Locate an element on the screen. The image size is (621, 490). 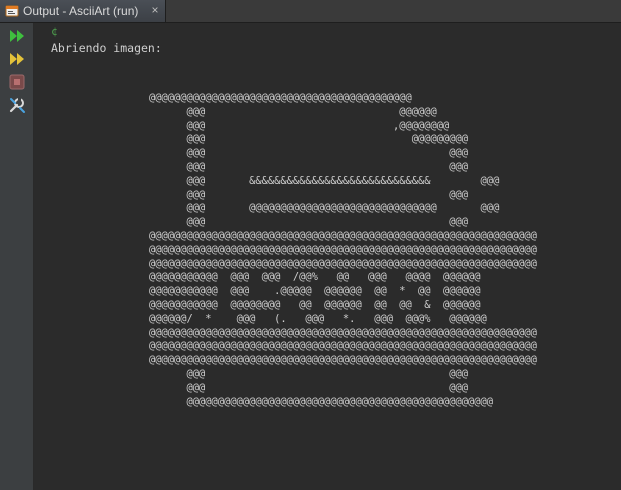
tab-output-asciiart: Output - AsciiArt (run) × is located at coordinates (83, 11).